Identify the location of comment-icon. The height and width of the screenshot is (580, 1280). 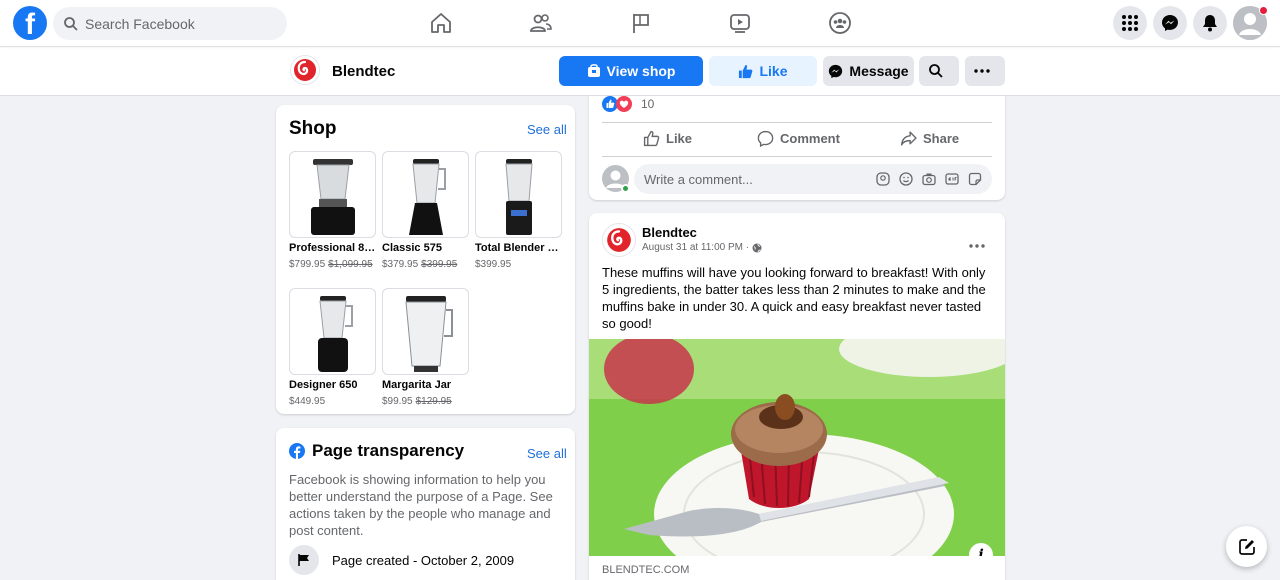
(765, 138).